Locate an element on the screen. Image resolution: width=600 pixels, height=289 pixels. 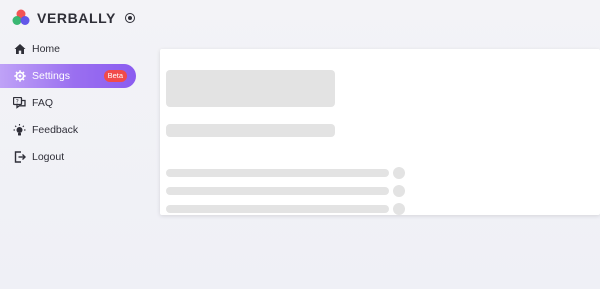
skeleton-title is located at coordinates (250, 88).